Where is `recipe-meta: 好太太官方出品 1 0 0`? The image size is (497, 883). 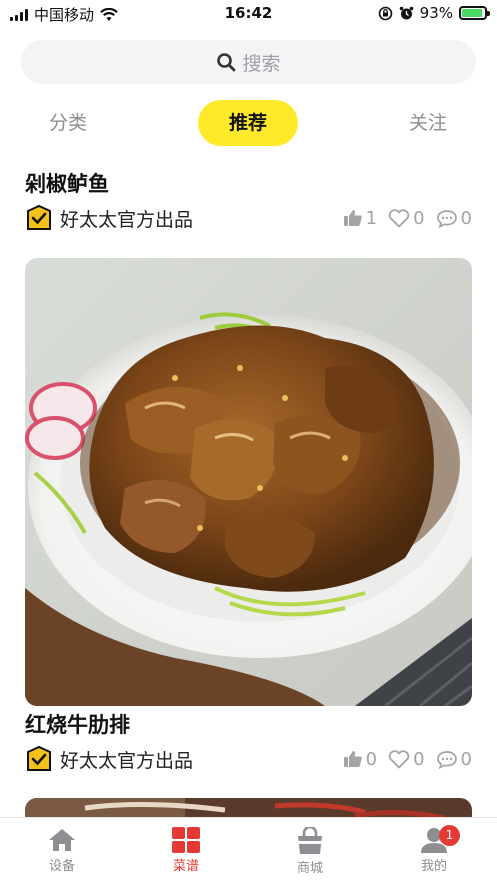 recipe-meta: 好太太官方出品 1 0 0 is located at coordinates (248, 218).